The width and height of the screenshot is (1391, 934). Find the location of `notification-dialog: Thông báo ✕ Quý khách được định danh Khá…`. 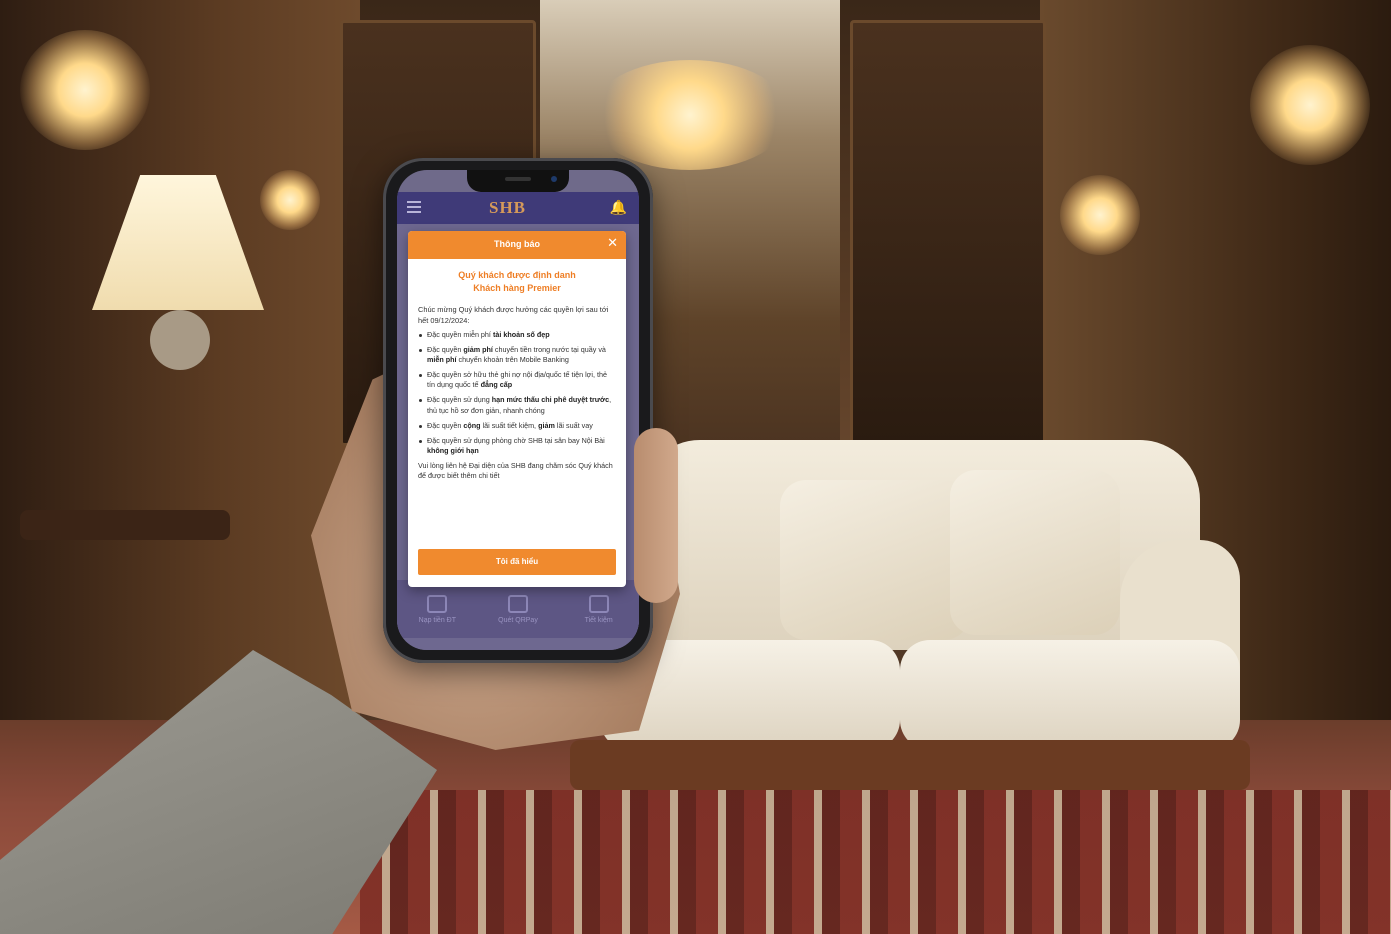

notification-dialog: Thông báo ✕ Quý khách được định danh Khá… is located at coordinates (517, 409).